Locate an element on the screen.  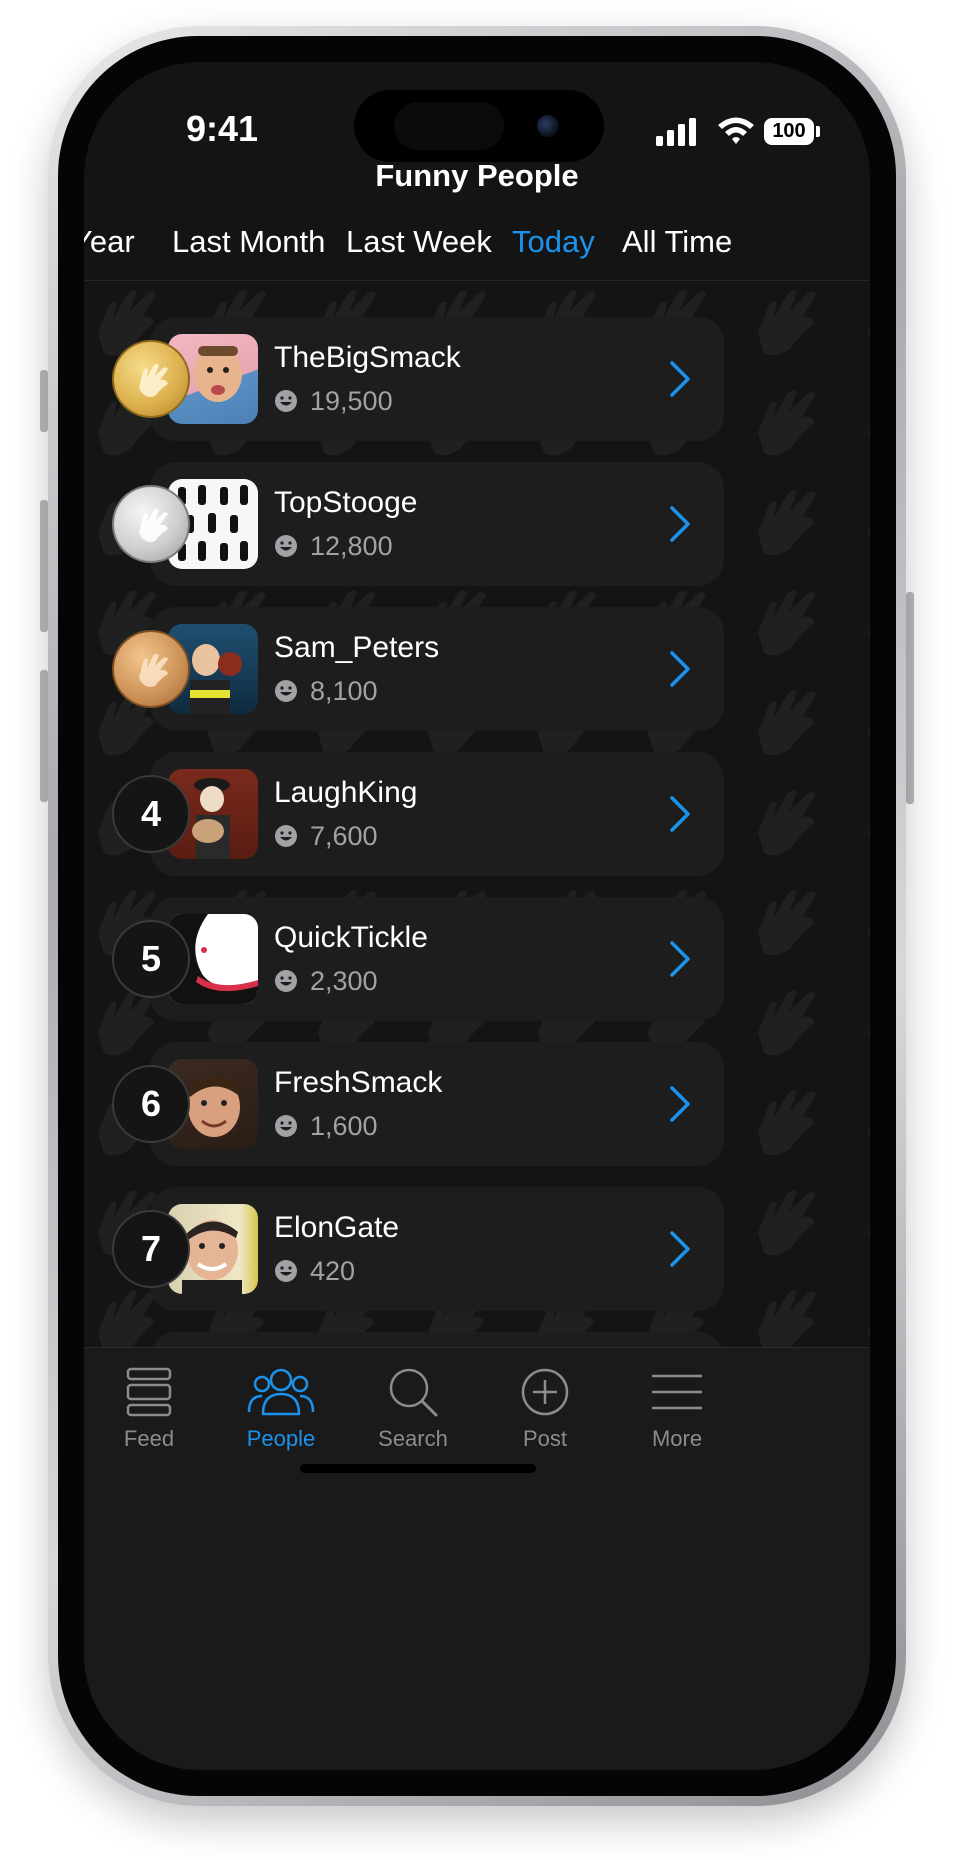
username: TopStooge is located at coordinates (346, 502).